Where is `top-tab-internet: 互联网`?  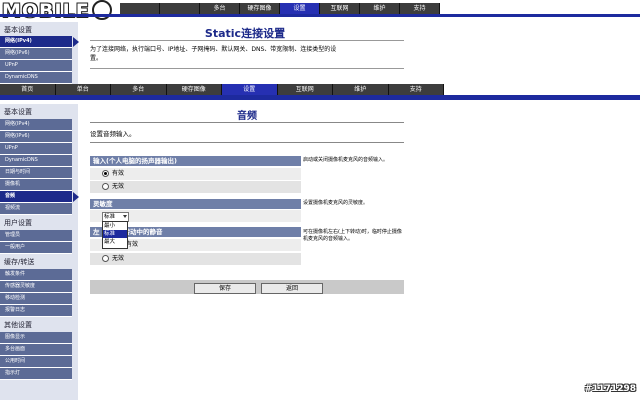 top-tab-internet: 互联网 is located at coordinates (340, 8).